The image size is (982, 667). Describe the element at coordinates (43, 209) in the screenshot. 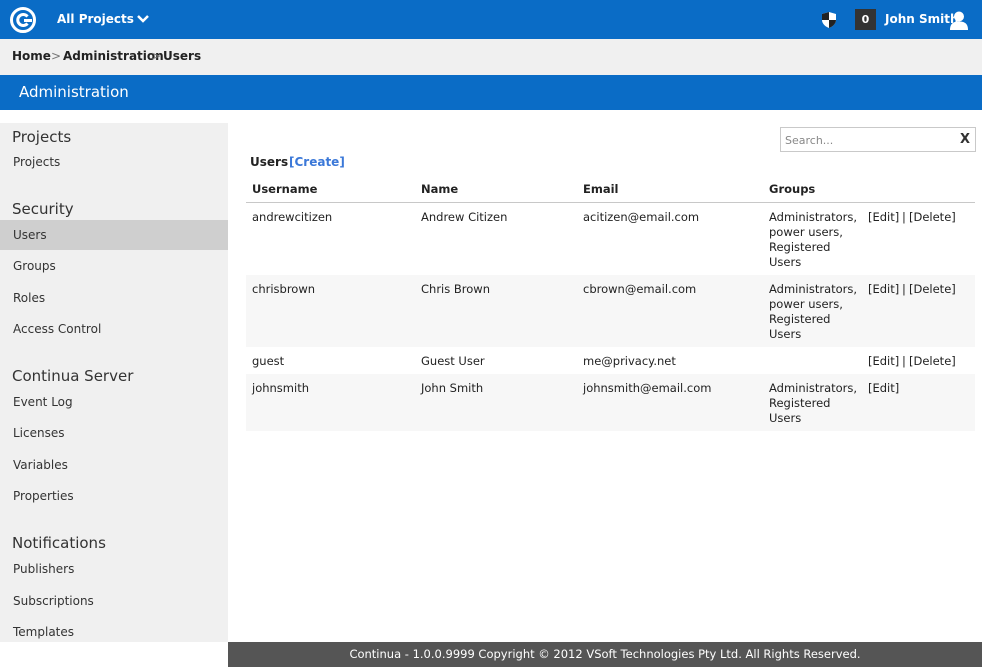

I see `sidebar-heading-security: Security` at that location.